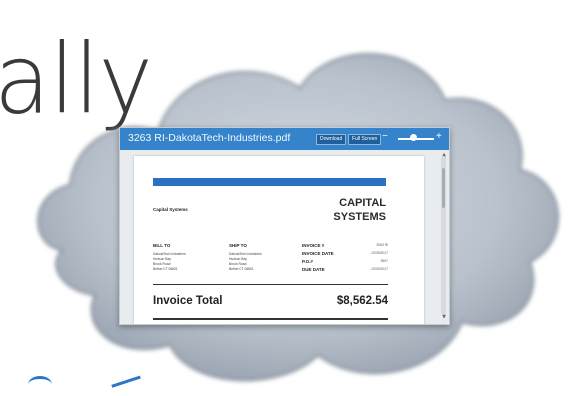  What do you see at coordinates (345, 262) in the screenshot?
I see `po-number-row: P.O.# 5507` at bounding box center [345, 262].